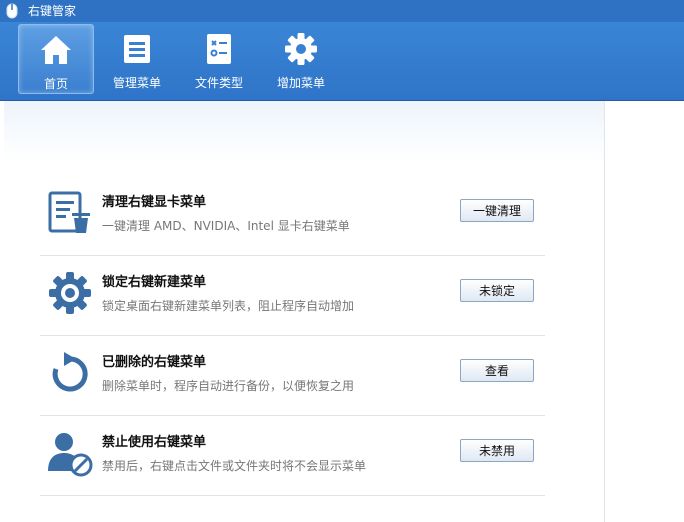 The width and height of the screenshot is (684, 522). Describe the element at coordinates (218, 83) in the screenshot. I see `tab-label: 文件类型` at that location.